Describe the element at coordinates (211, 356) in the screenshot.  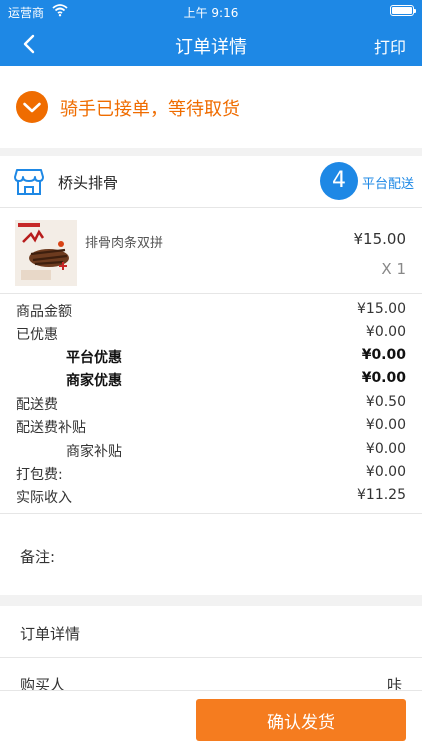
I see `summary-line: 平台优惠 ¥0.00` at that location.